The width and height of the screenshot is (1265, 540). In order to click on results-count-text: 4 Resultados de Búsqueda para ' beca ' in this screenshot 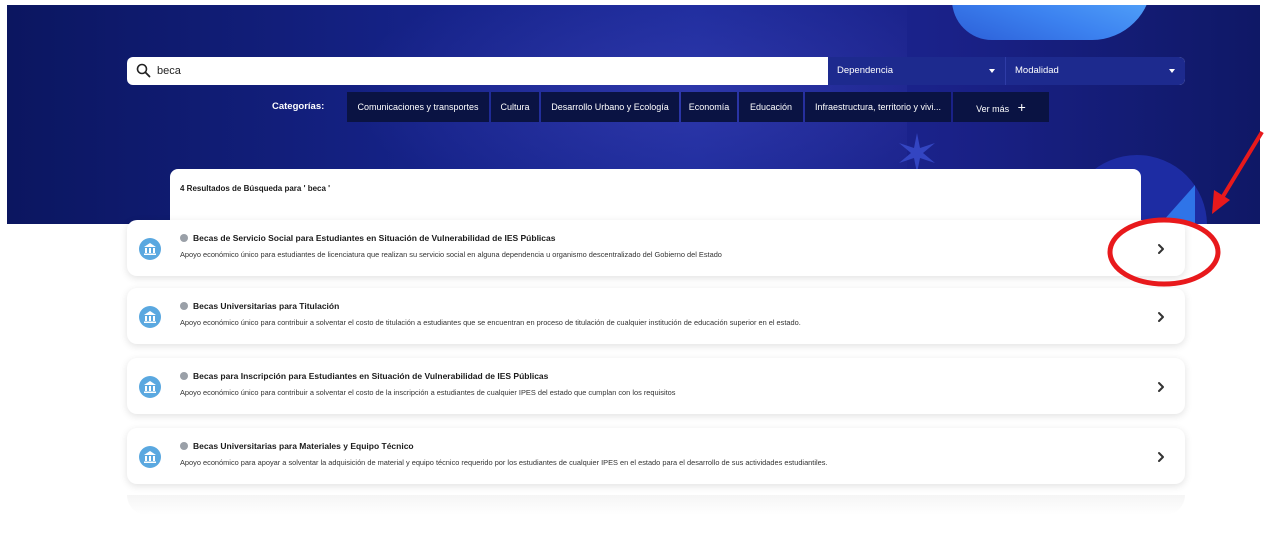, I will do `click(255, 188)`.